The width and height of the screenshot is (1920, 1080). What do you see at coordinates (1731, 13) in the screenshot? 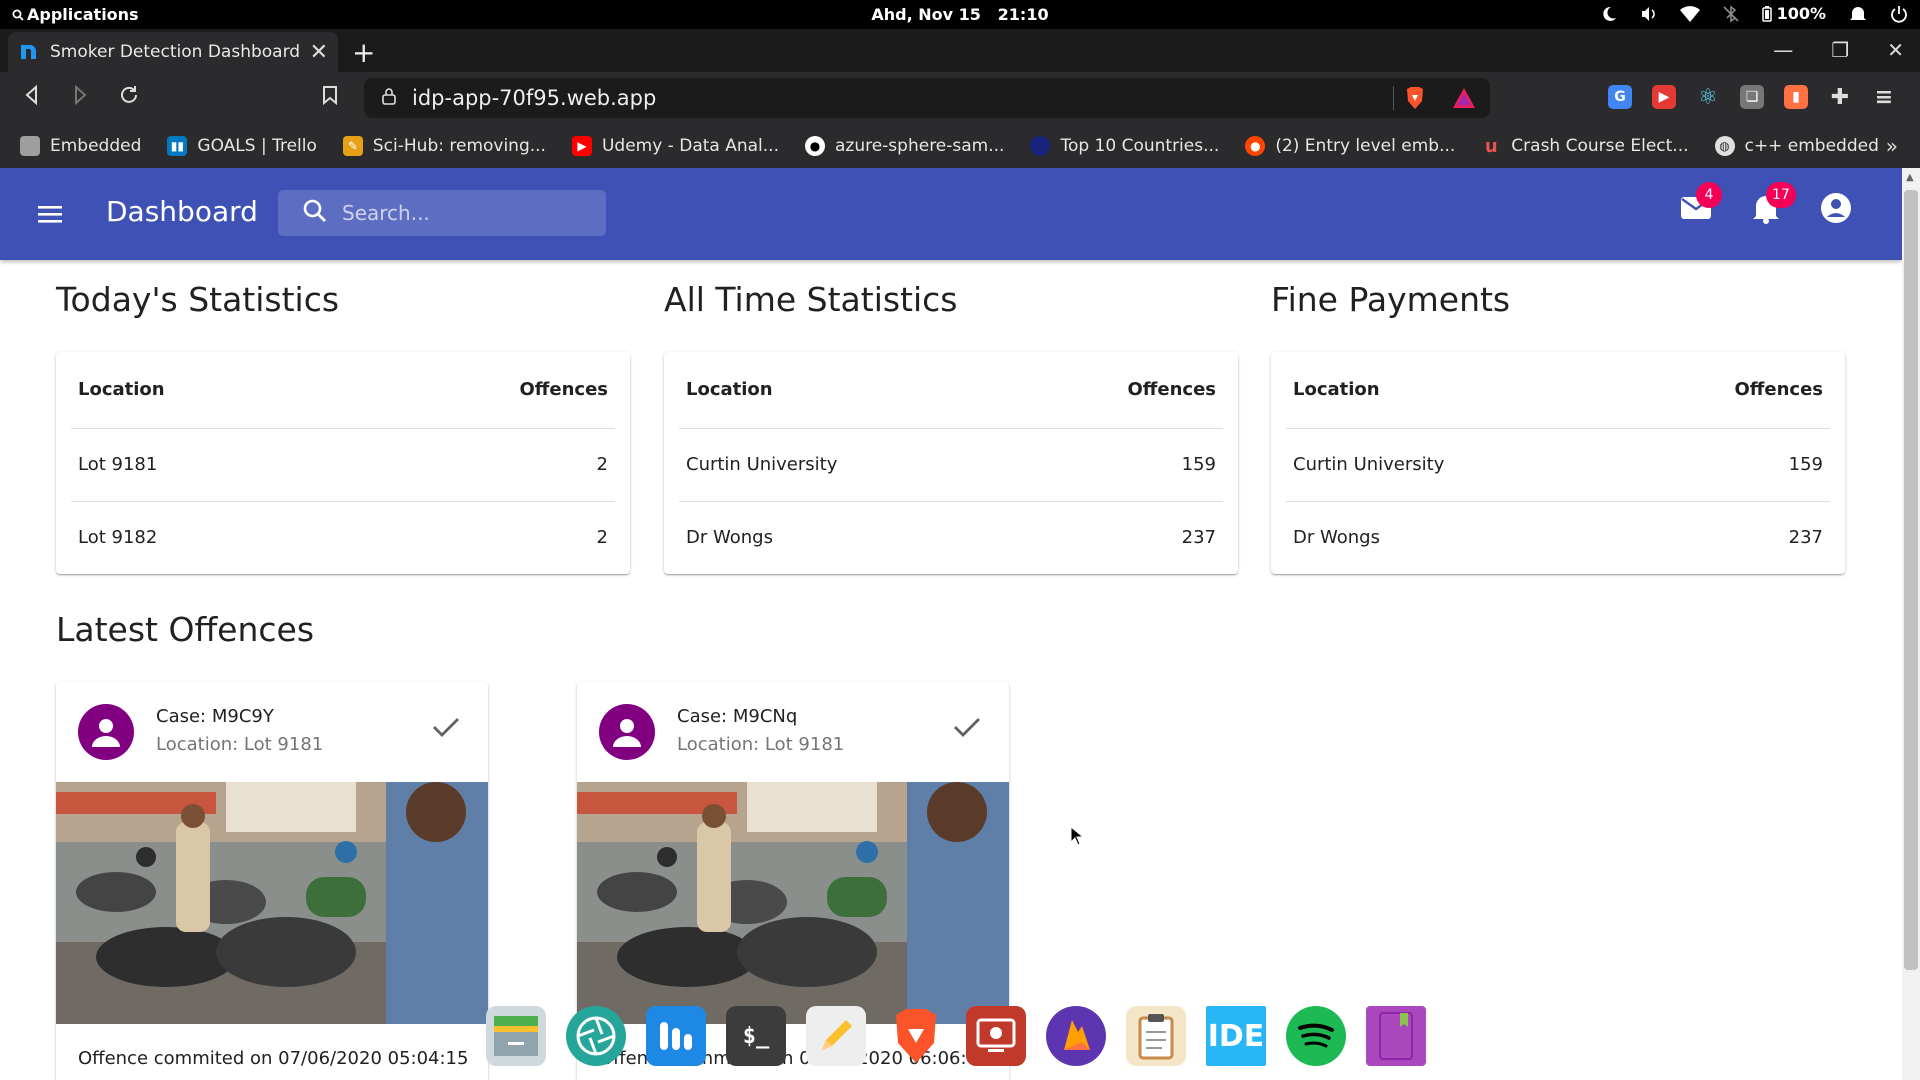
I see `bluetooth-off-icon` at bounding box center [1731, 13].